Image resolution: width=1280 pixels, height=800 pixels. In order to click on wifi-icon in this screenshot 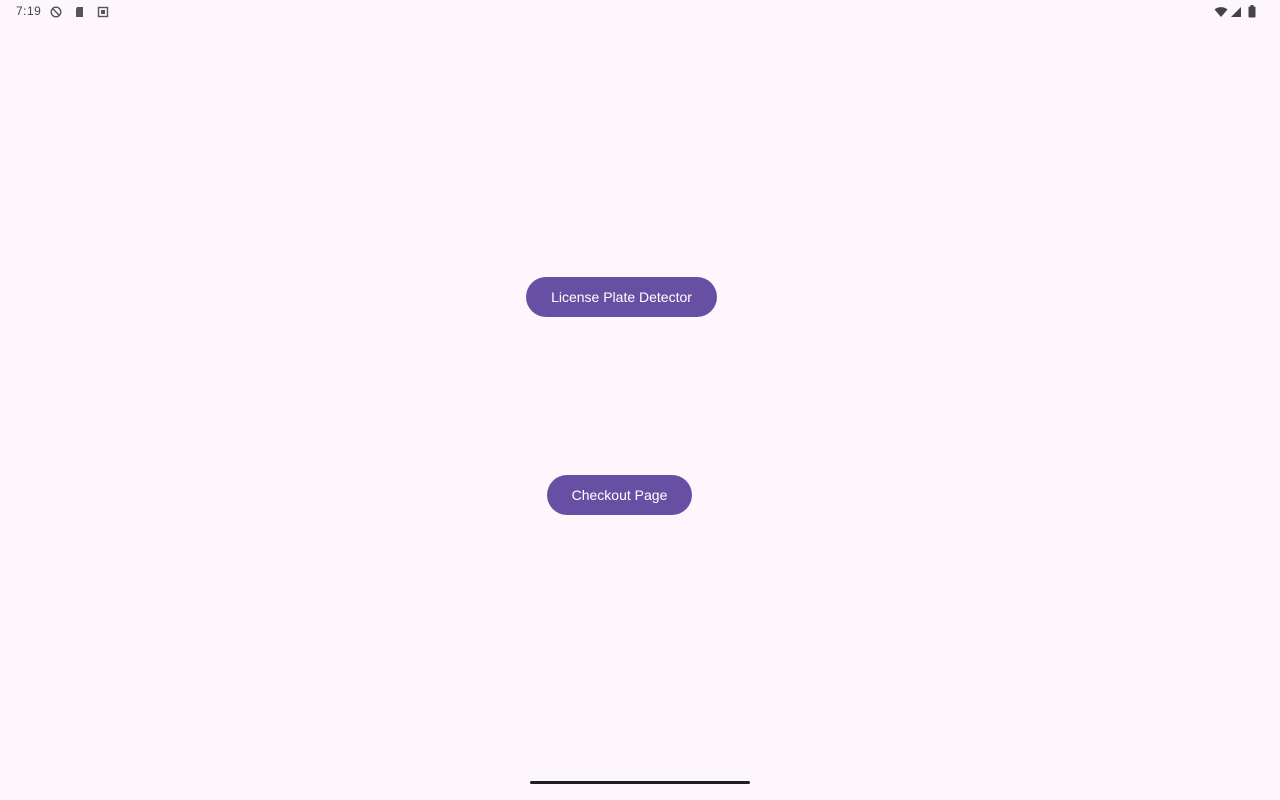, I will do `click(1221, 14)`.